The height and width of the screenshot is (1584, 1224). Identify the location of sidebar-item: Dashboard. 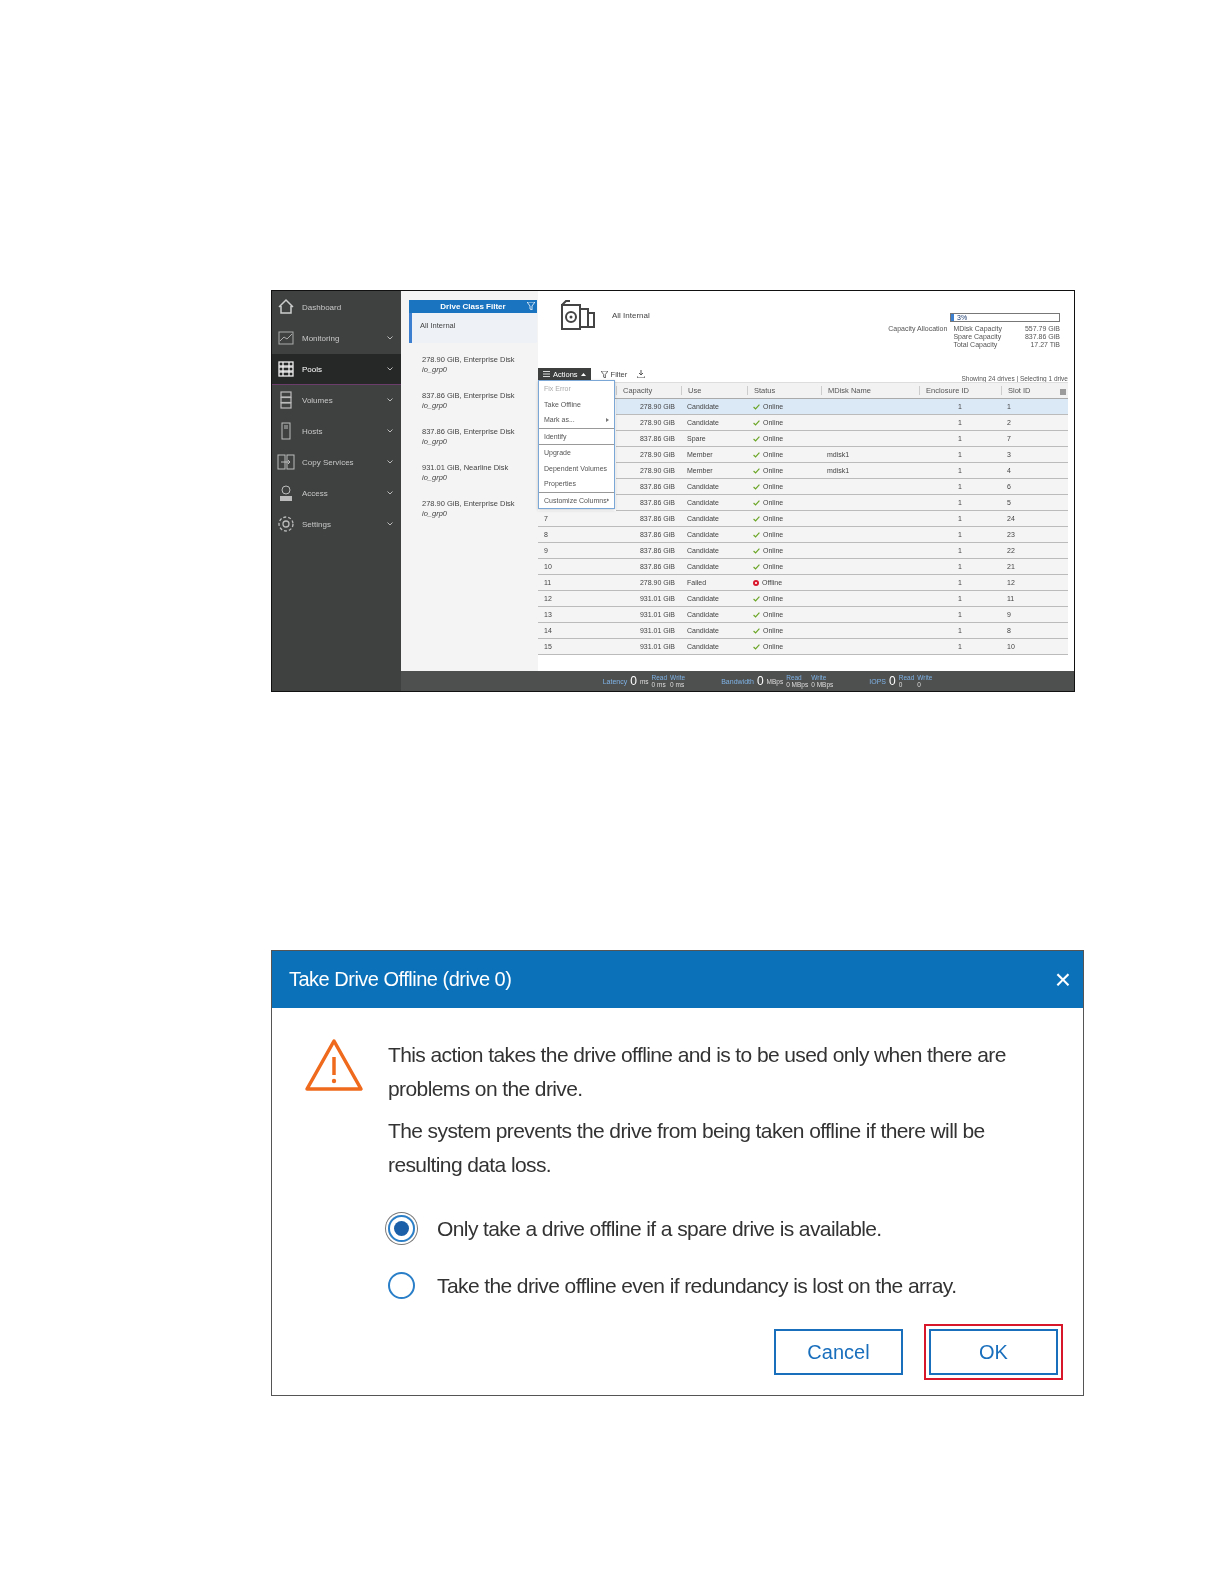
(336, 307).